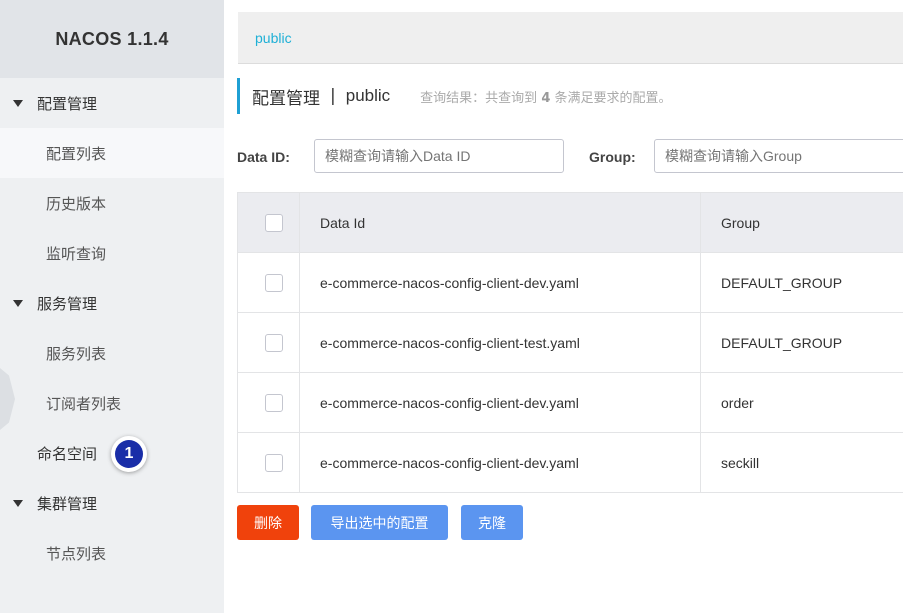 Image resolution: width=903 pixels, height=613 pixels. Describe the element at coordinates (479, 98) in the screenshot. I see `hint-prefix: 查询结果：共查询到` at that location.